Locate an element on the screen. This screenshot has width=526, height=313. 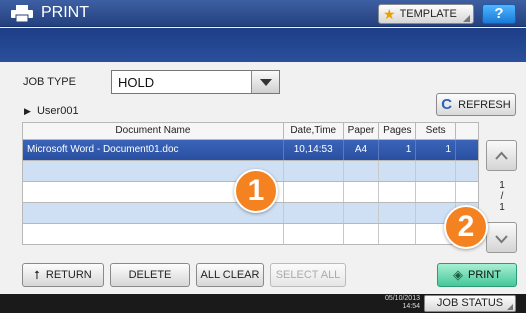
print-button: ◈ PRINT is located at coordinates (477, 275).